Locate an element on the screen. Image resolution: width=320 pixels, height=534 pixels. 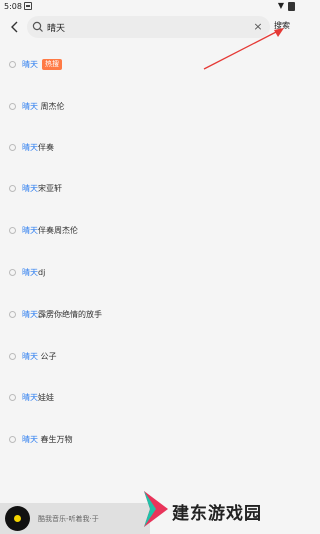
suggestion-text: 晴天伴奏 is located at coordinates (38, 147).